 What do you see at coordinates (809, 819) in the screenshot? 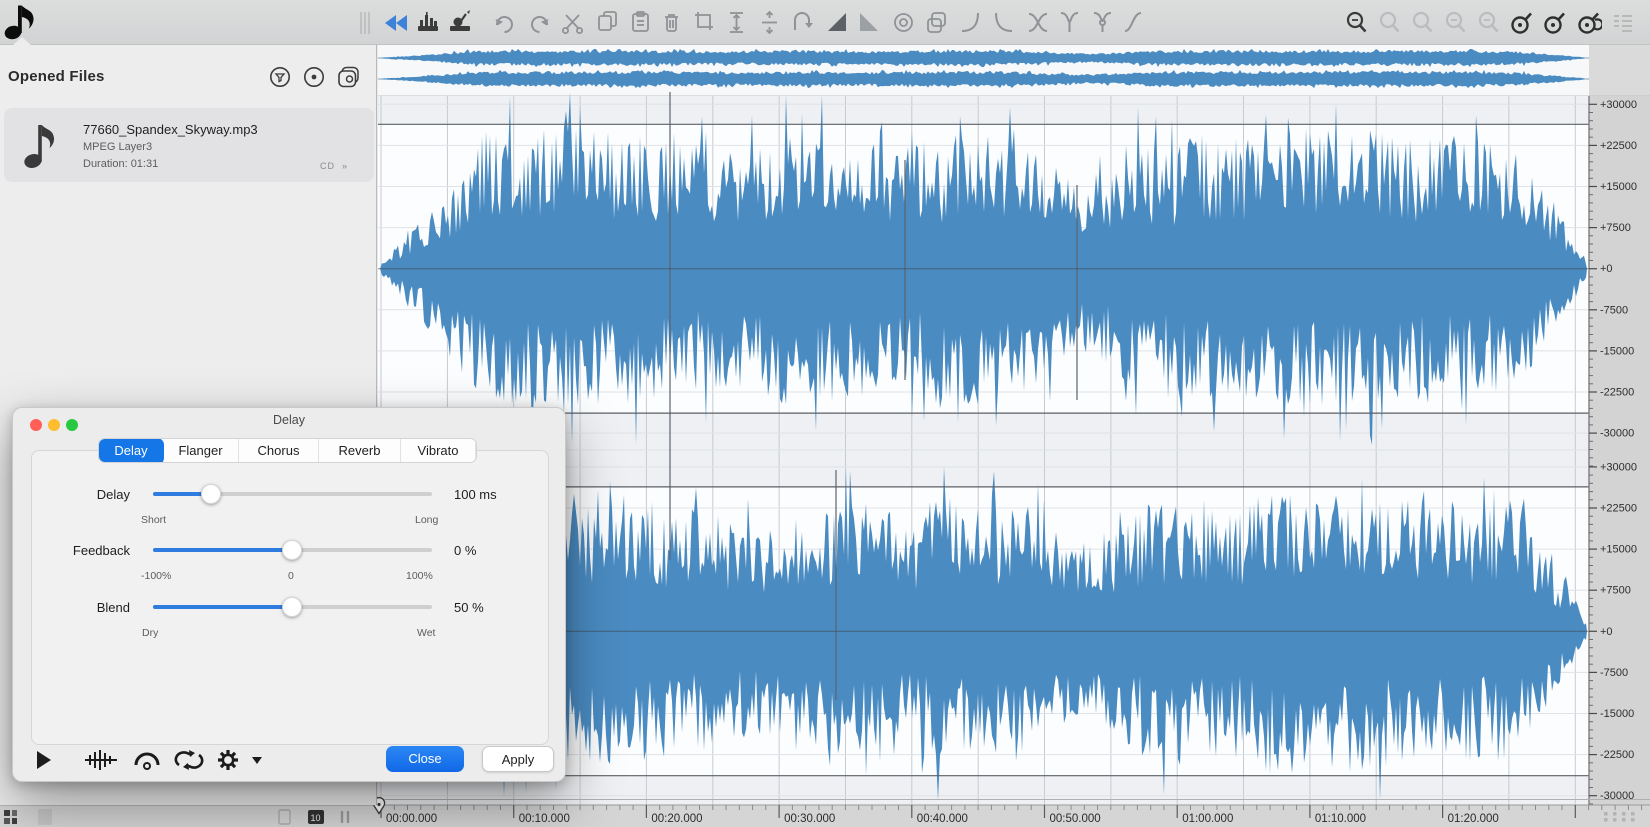
I see `svg-text: 00:30.000` at bounding box center [809, 819].